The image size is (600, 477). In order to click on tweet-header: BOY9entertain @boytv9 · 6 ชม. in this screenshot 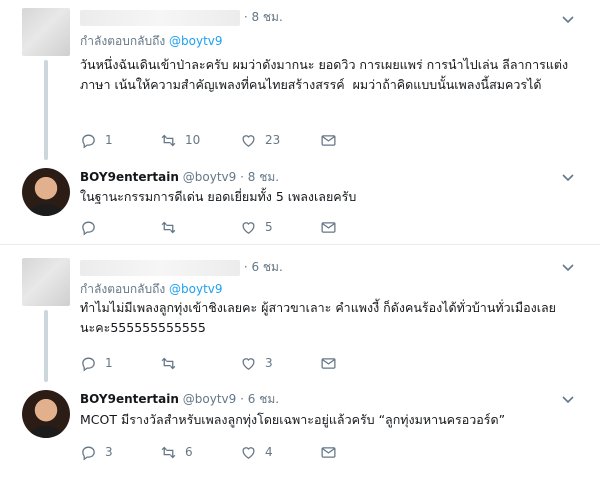, I will do `click(179, 399)`.